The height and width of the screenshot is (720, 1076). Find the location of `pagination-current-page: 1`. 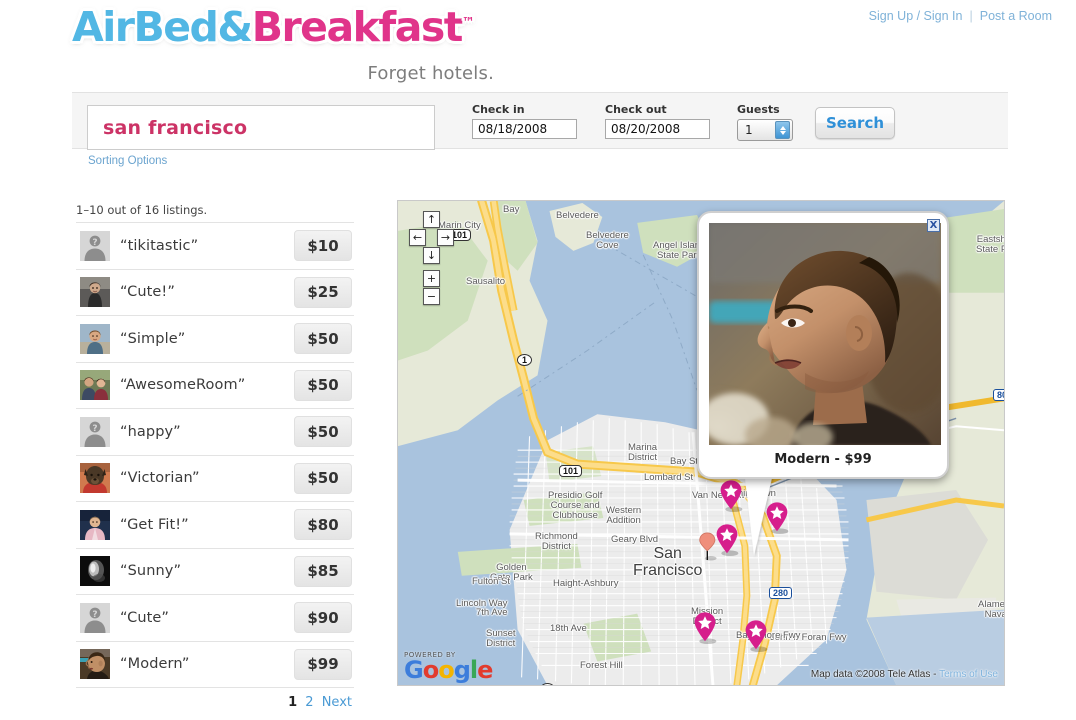

pagination-current-page: 1 is located at coordinates (292, 702).